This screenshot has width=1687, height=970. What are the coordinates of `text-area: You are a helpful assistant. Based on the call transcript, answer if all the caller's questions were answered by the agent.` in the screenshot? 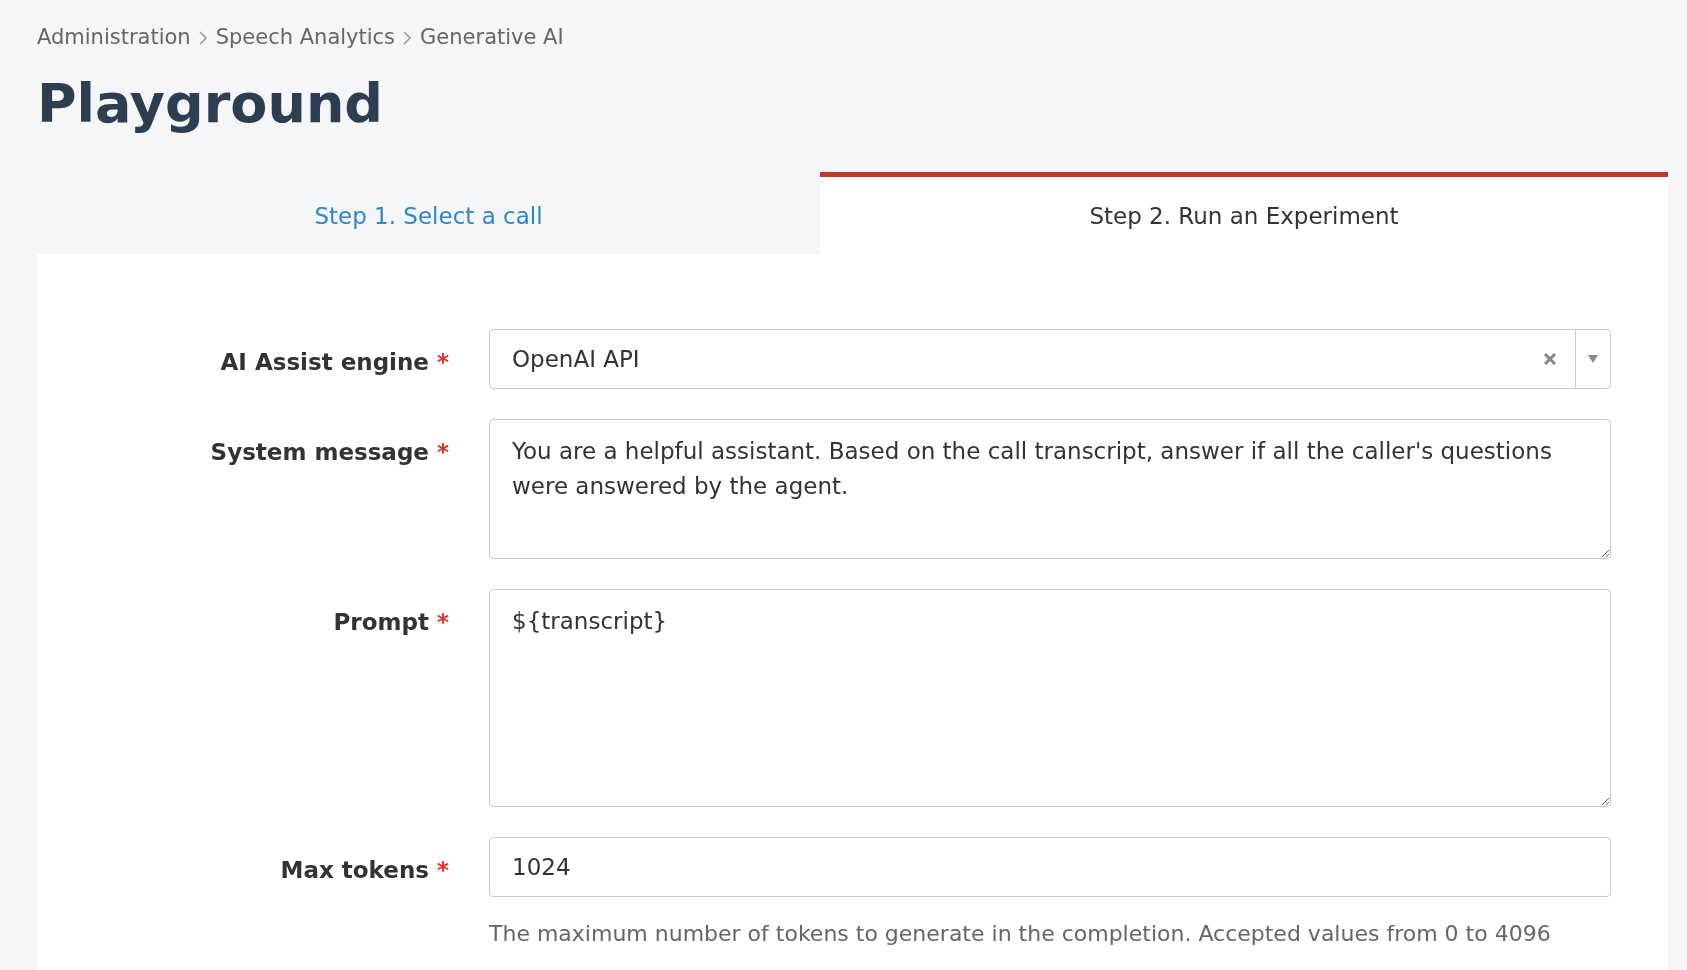 It's located at (1050, 488).